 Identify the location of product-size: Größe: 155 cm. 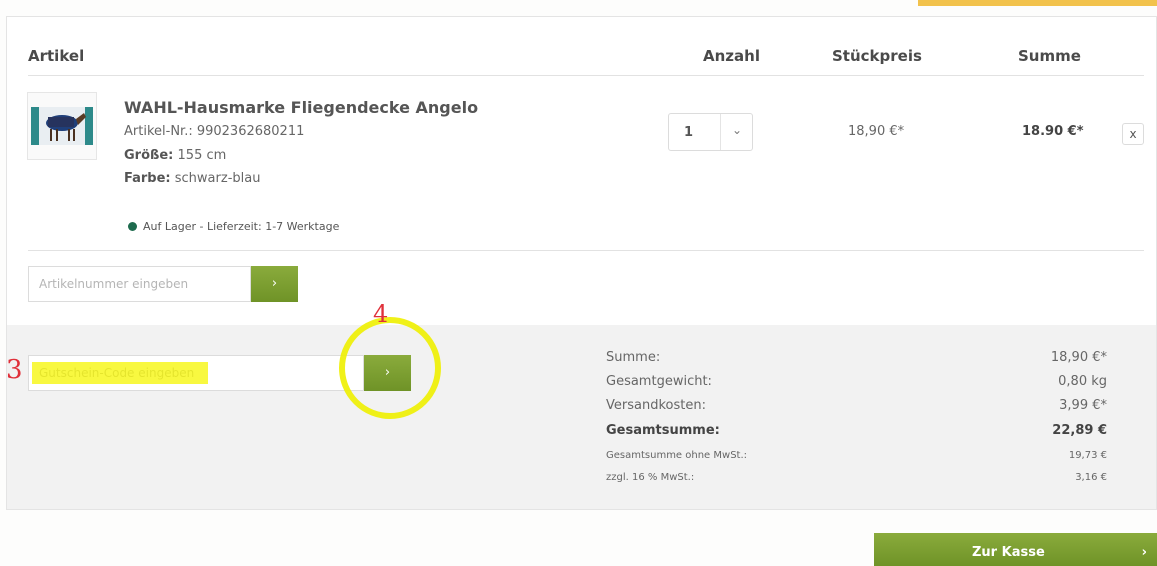
(175, 155).